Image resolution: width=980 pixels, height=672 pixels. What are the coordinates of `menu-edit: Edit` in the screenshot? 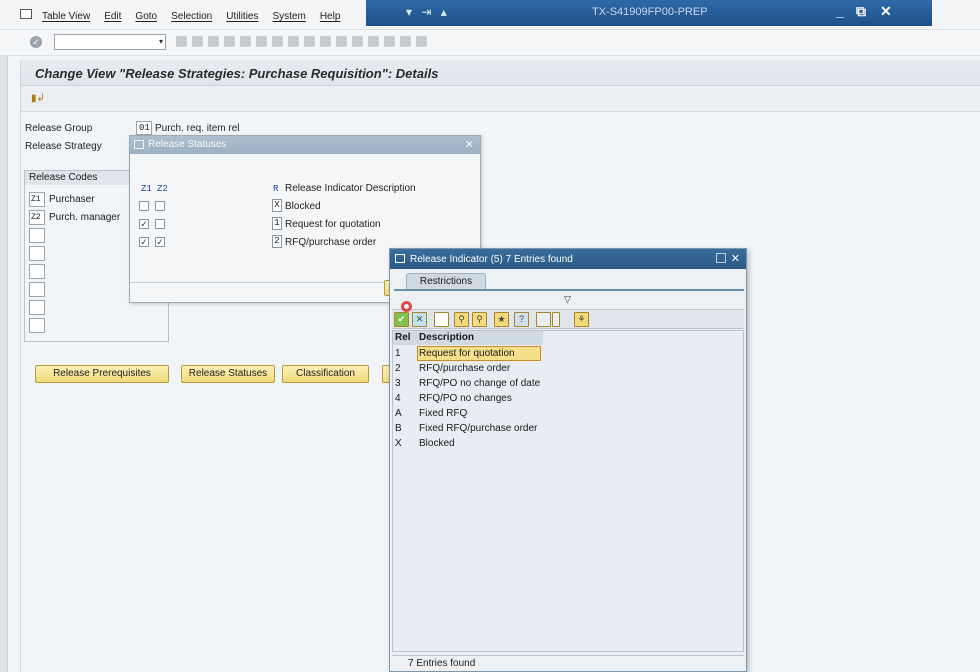 It's located at (112, 16).